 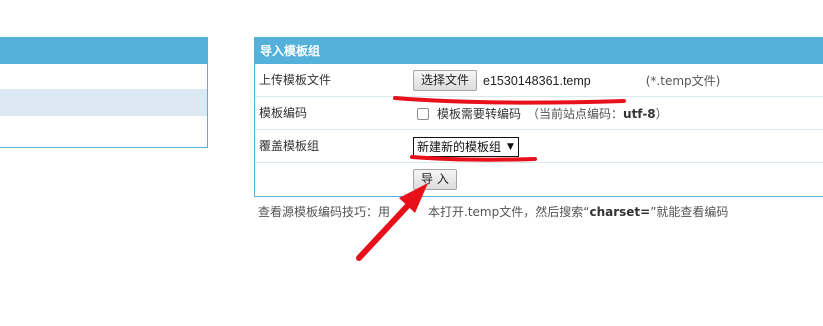 I want to click on choose-file-button: 选择文件, so click(x=445, y=80).